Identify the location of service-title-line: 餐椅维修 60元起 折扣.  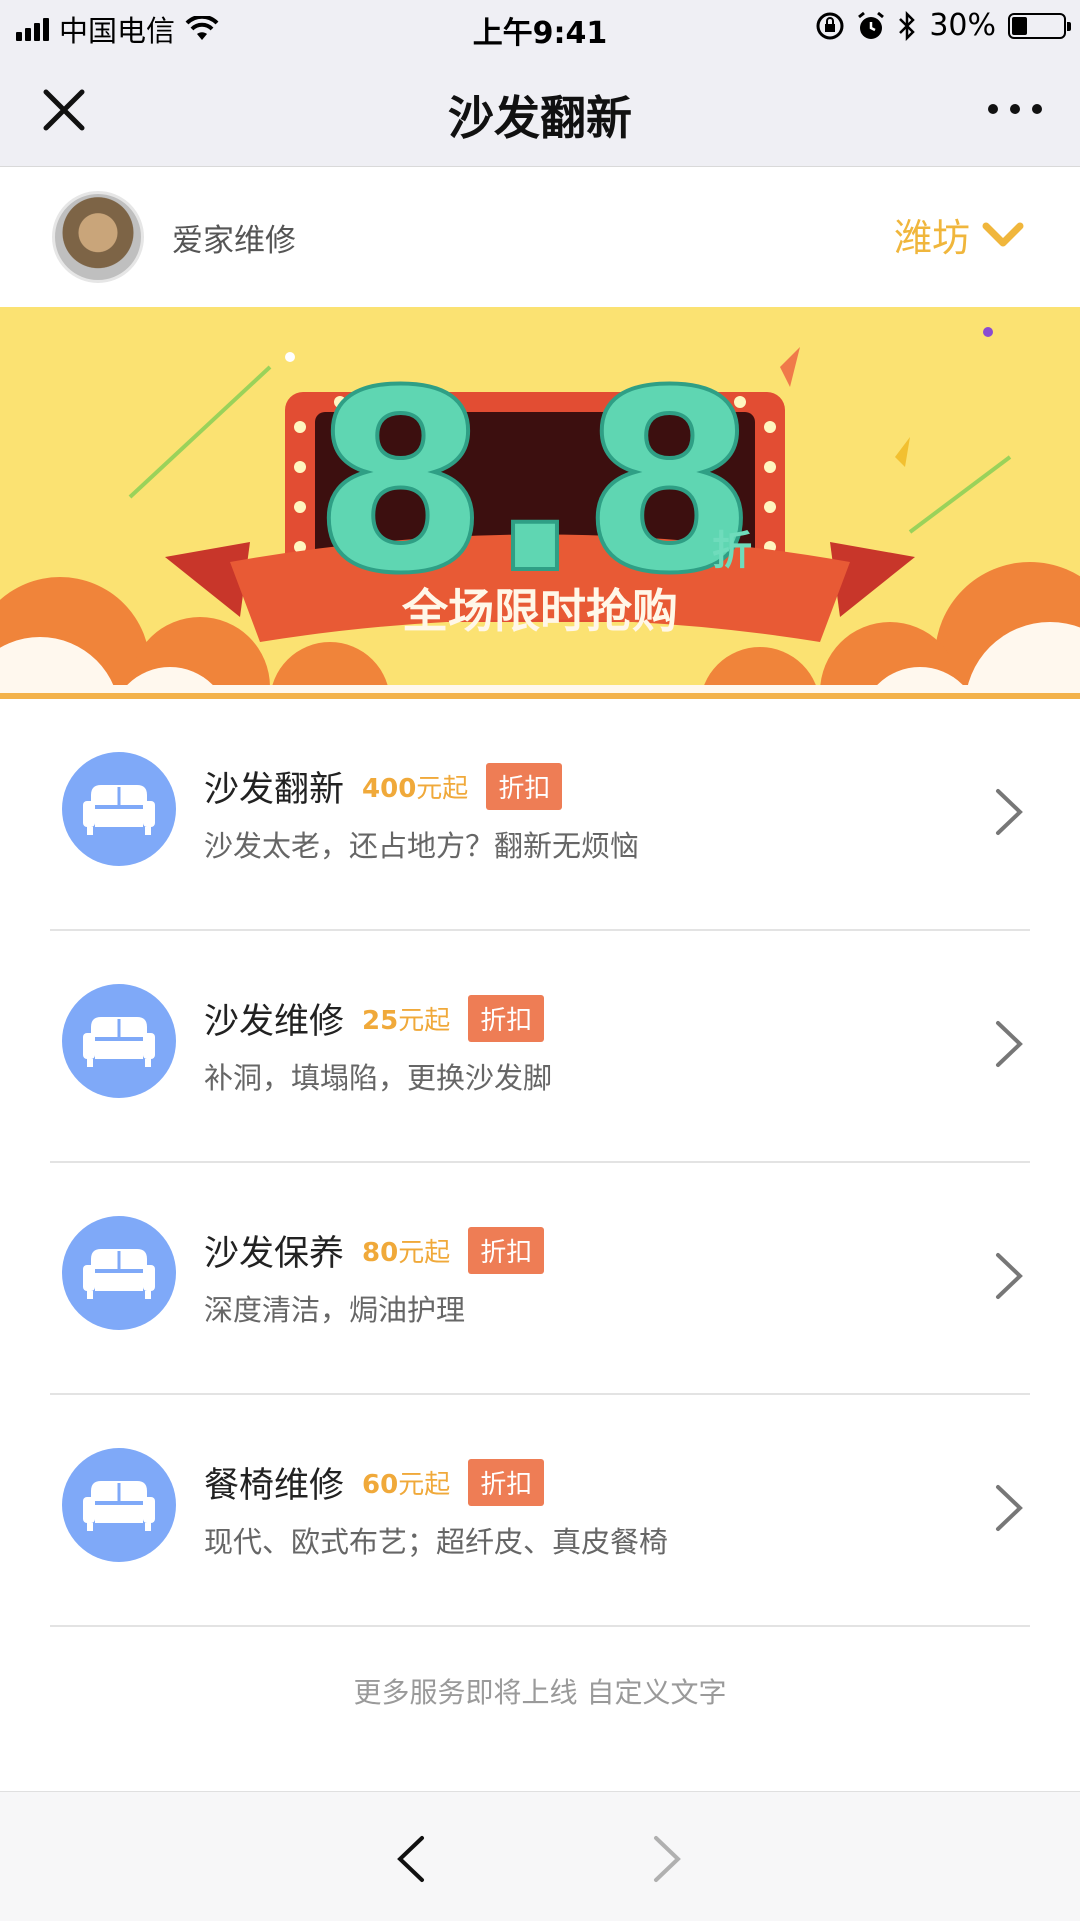
(374, 1482).